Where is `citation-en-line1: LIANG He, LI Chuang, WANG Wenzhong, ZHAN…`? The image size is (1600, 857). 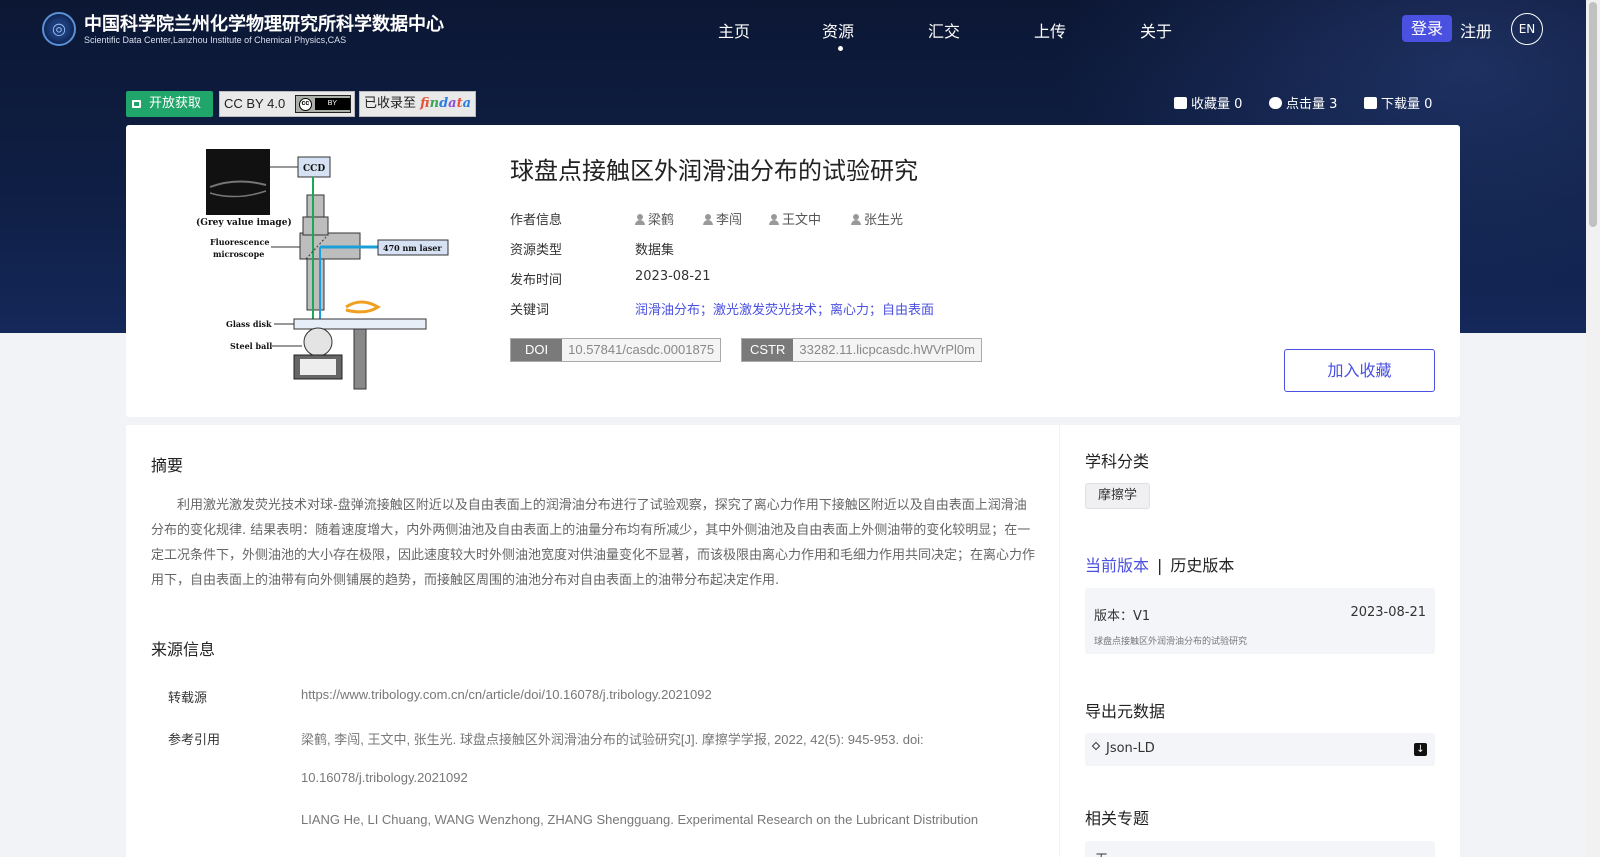
citation-en-line1: LIANG He, LI Chuang, WANG Wenzhong, ZHAN… is located at coordinates (640, 819).